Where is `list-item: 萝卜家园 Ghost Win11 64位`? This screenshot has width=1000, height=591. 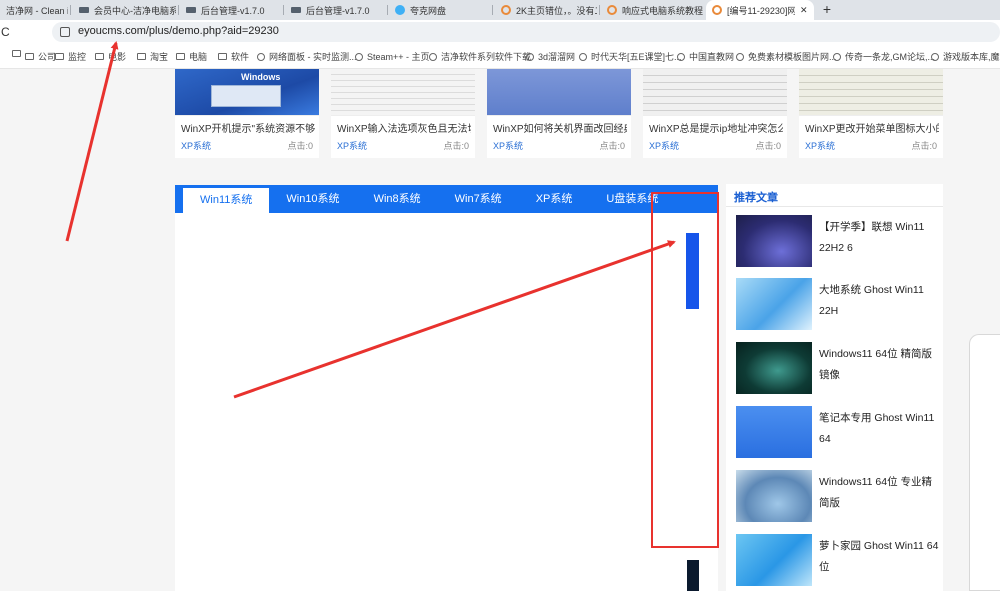 list-item: 萝卜家园 Ghost Win11 64位 is located at coordinates (838, 560).